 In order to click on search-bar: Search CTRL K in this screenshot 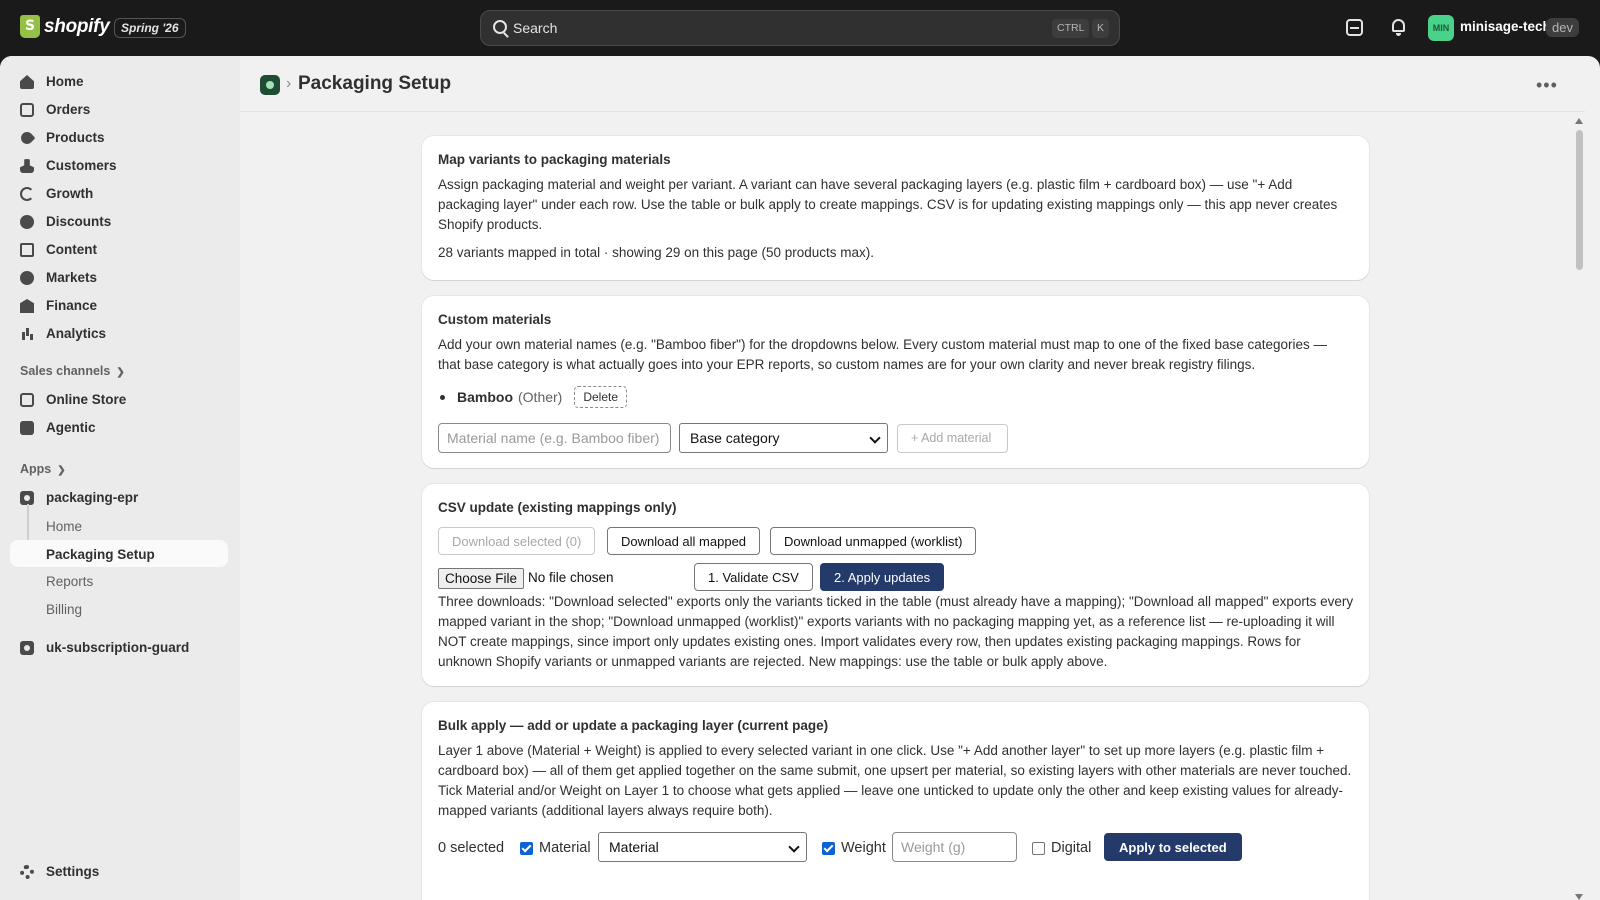, I will do `click(800, 28)`.